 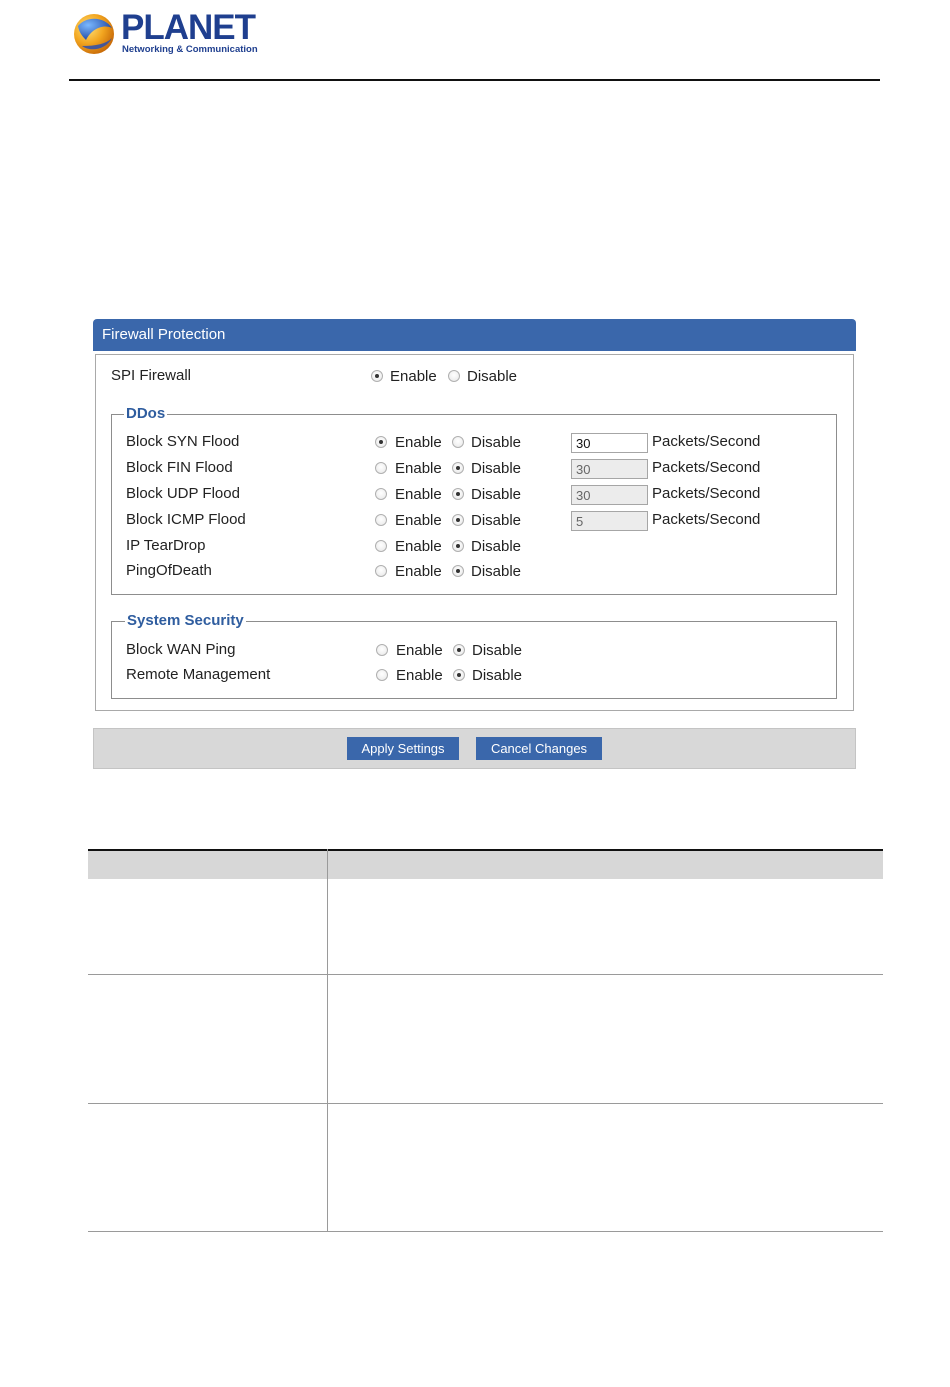 What do you see at coordinates (94, 34) in the screenshot?
I see `globe-logo-icon` at bounding box center [94, 34].